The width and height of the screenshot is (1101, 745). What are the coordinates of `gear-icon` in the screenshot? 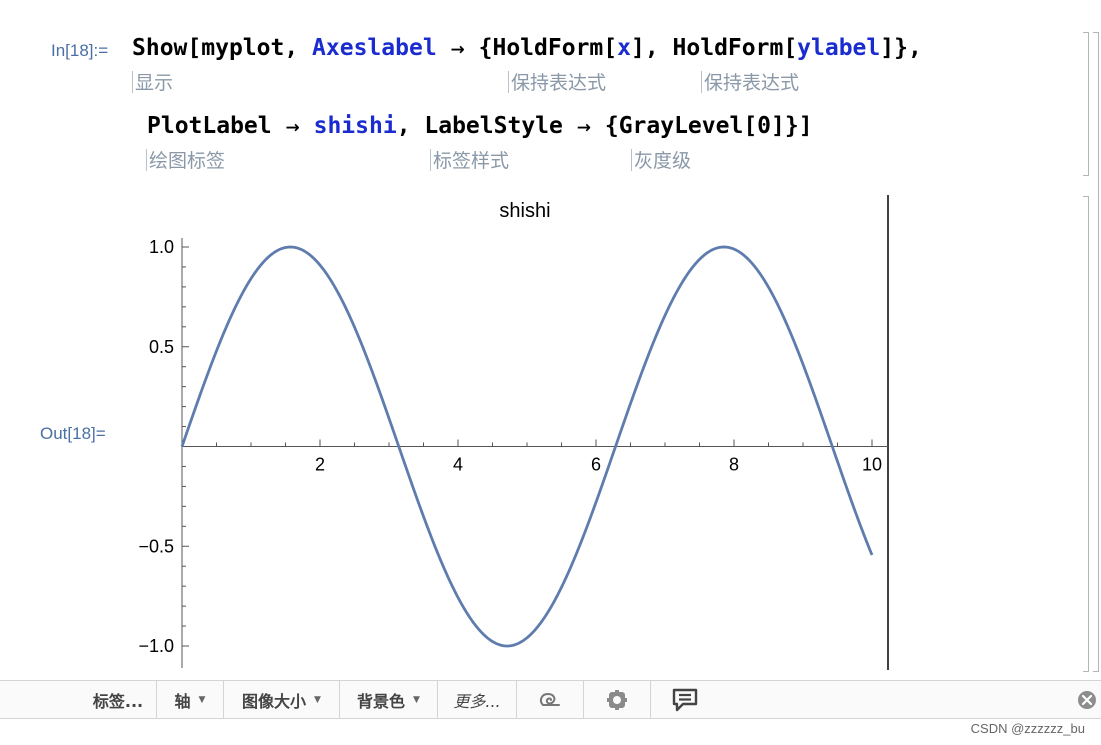 It's located at (617, 699).